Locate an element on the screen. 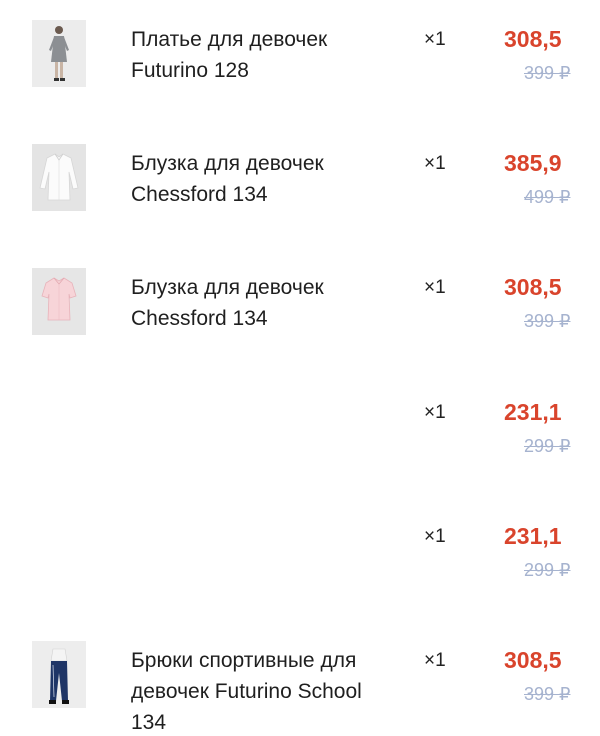  product-image-dress is located at coordinates (59, 53).